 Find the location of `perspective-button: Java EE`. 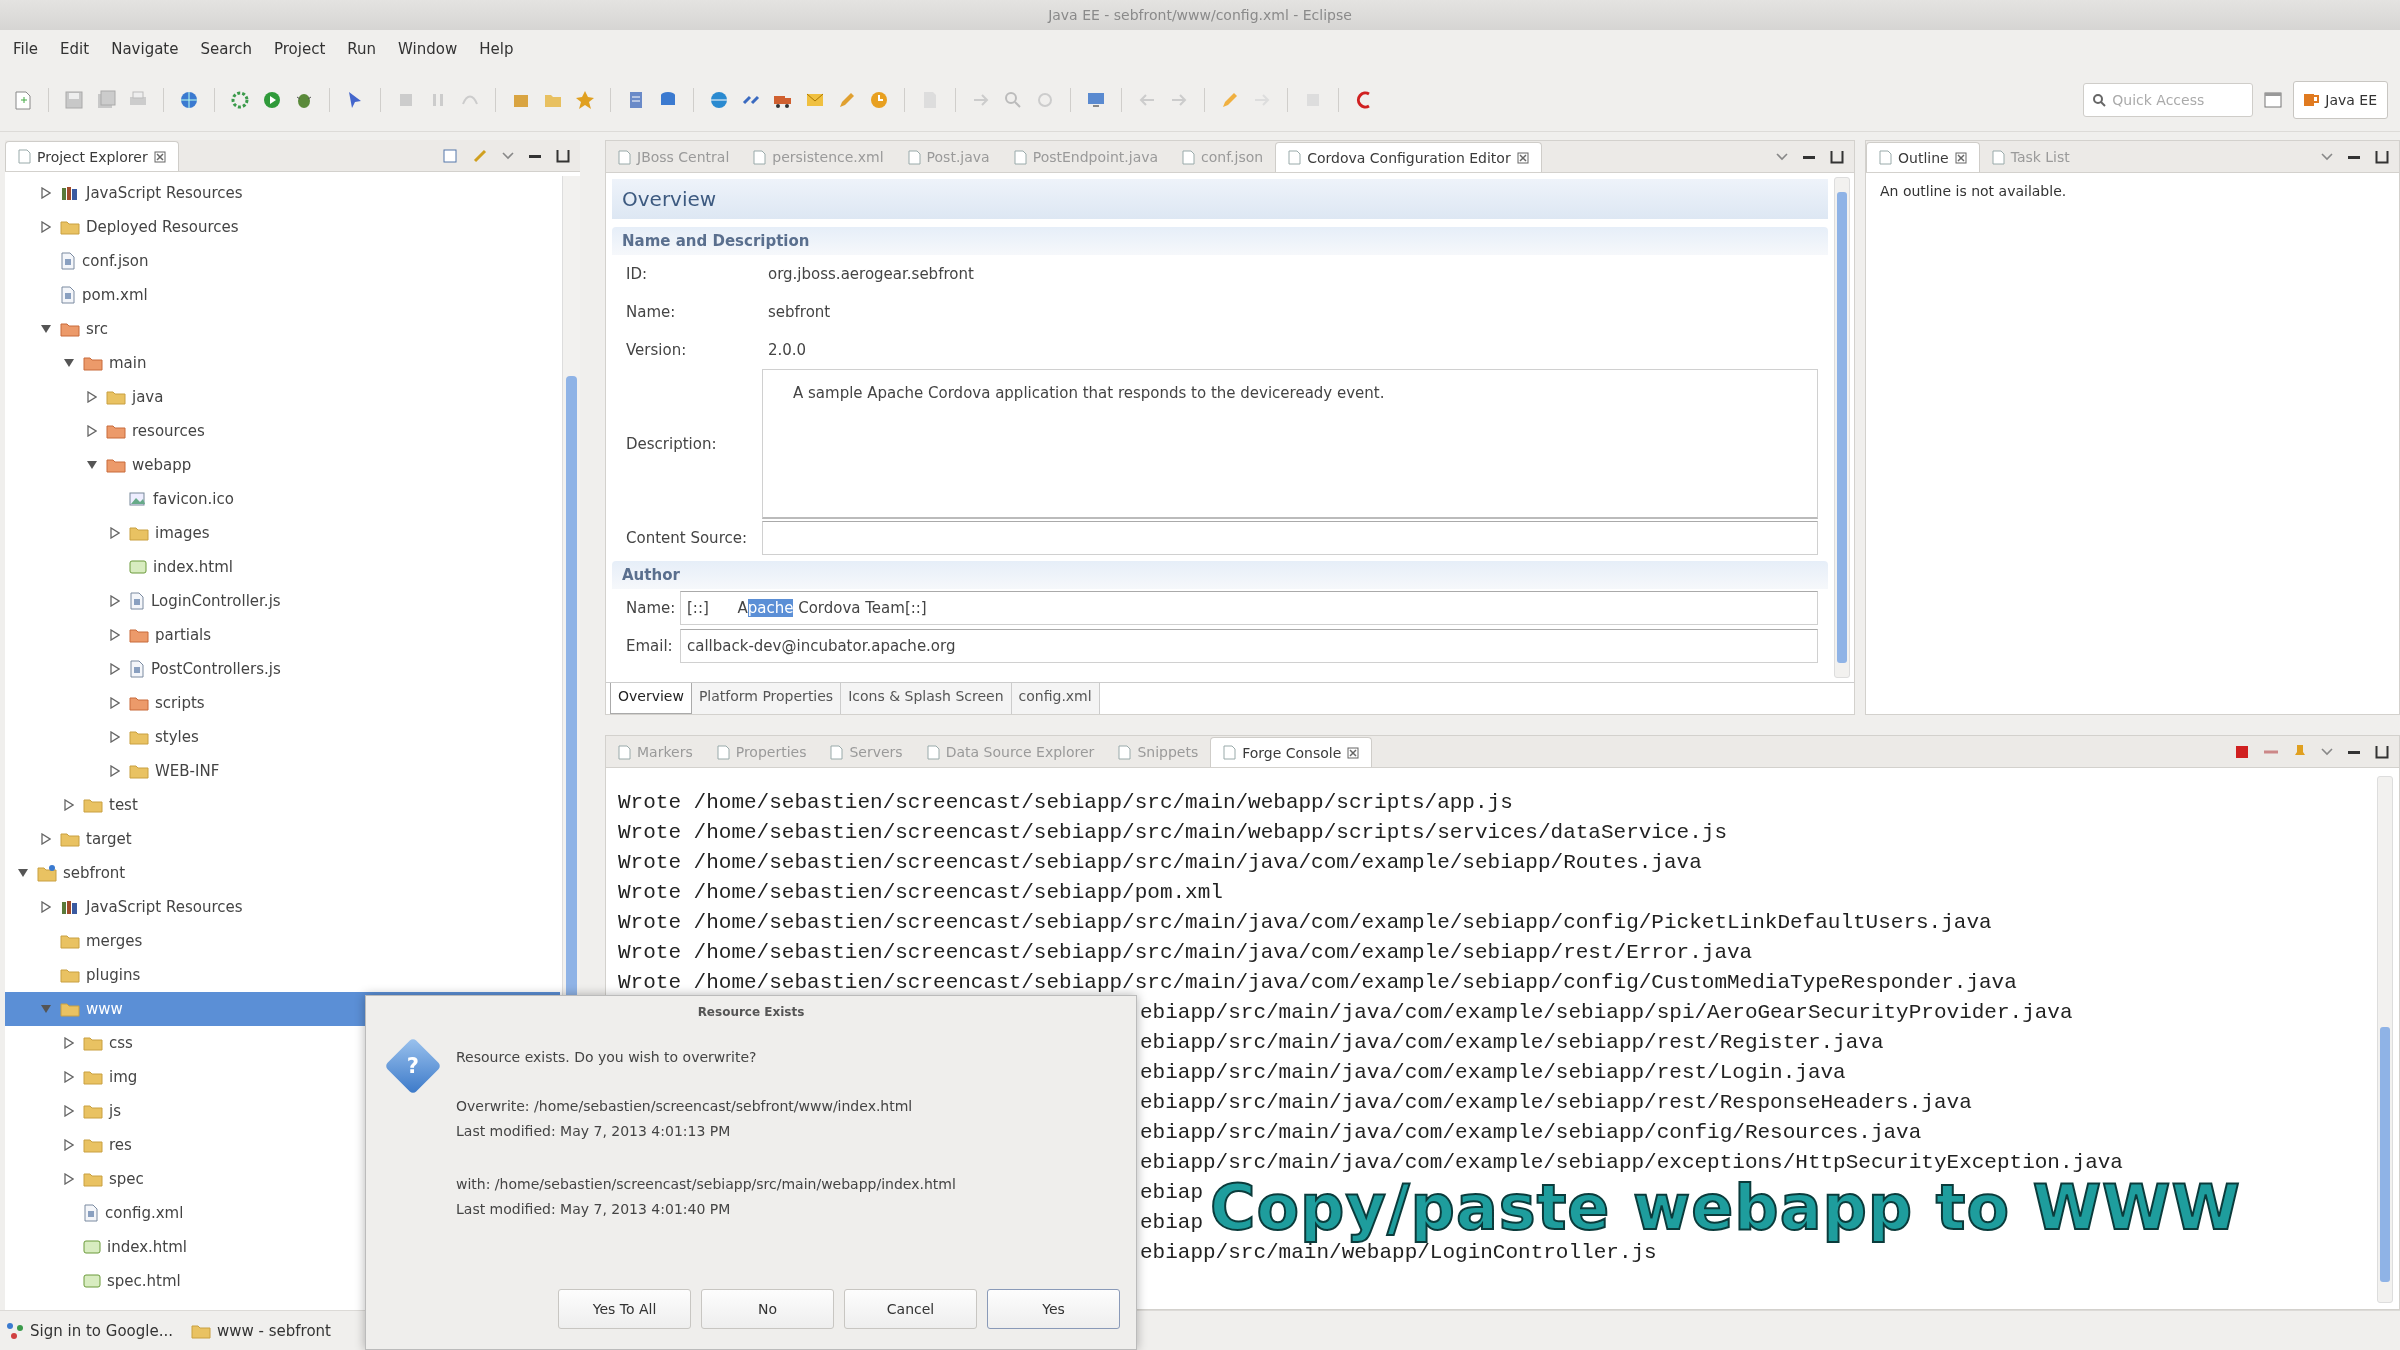

perspective-button: Java EE is located at coordinates (2340, 99).